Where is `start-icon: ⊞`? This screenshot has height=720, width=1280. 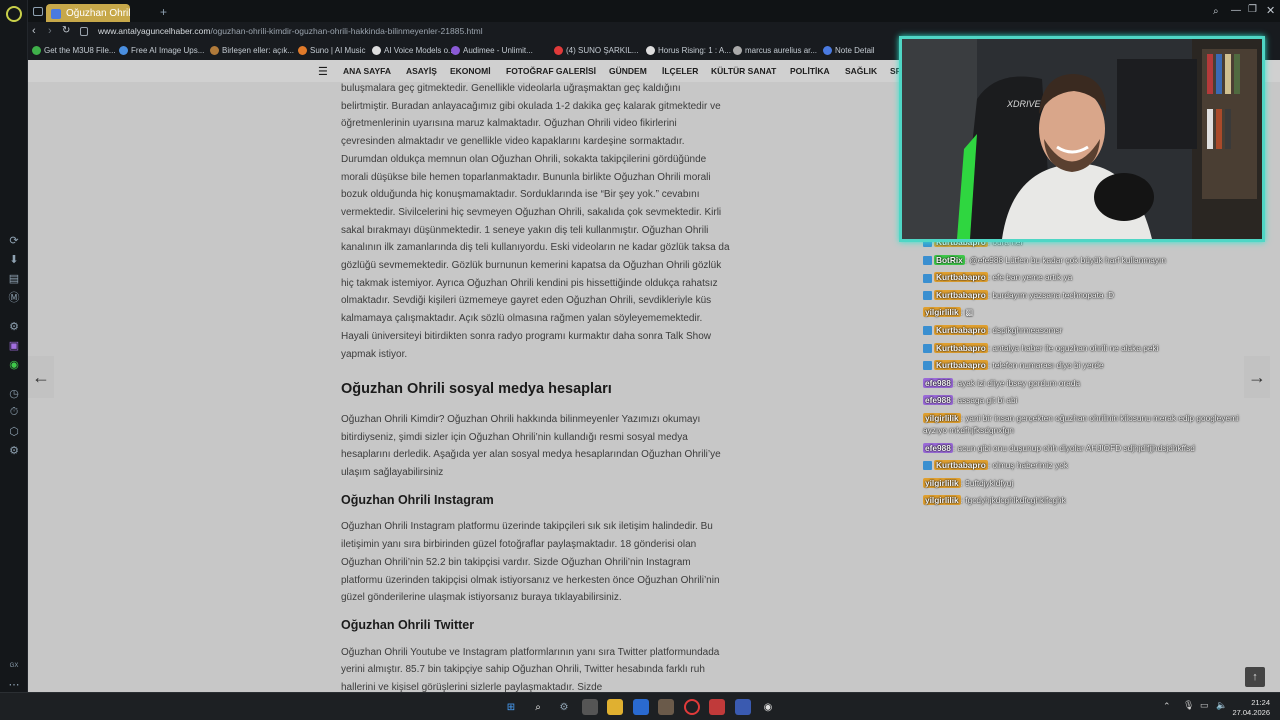 start-icon: ⊞ is located at coordinates (511, 707).